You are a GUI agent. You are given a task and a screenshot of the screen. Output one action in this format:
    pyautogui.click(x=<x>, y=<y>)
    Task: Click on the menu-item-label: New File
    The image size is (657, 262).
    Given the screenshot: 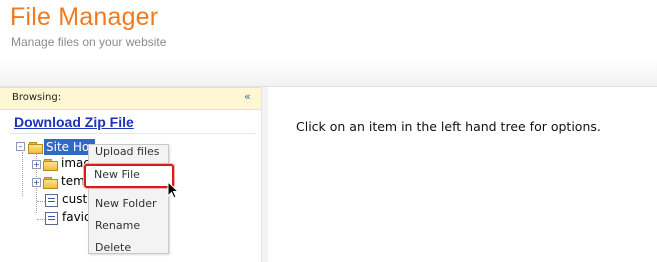 What is the action you would take?
    pyautogui.click(x=117, y=174)
    